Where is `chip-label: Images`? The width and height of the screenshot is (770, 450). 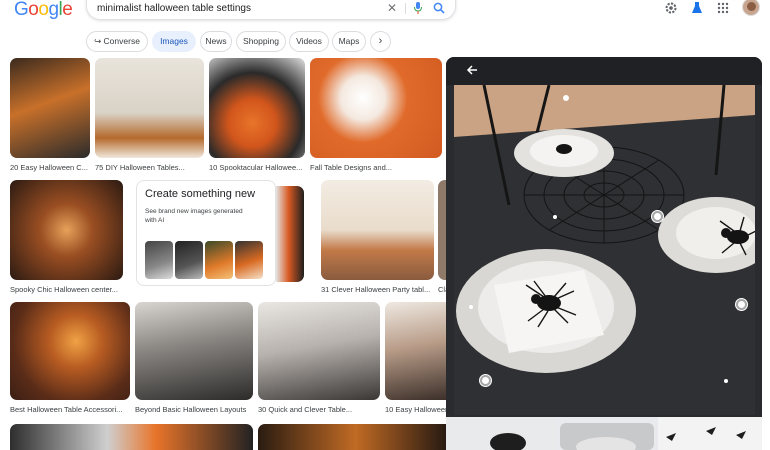
chip-label: Images is located at coordinates (174, 41).